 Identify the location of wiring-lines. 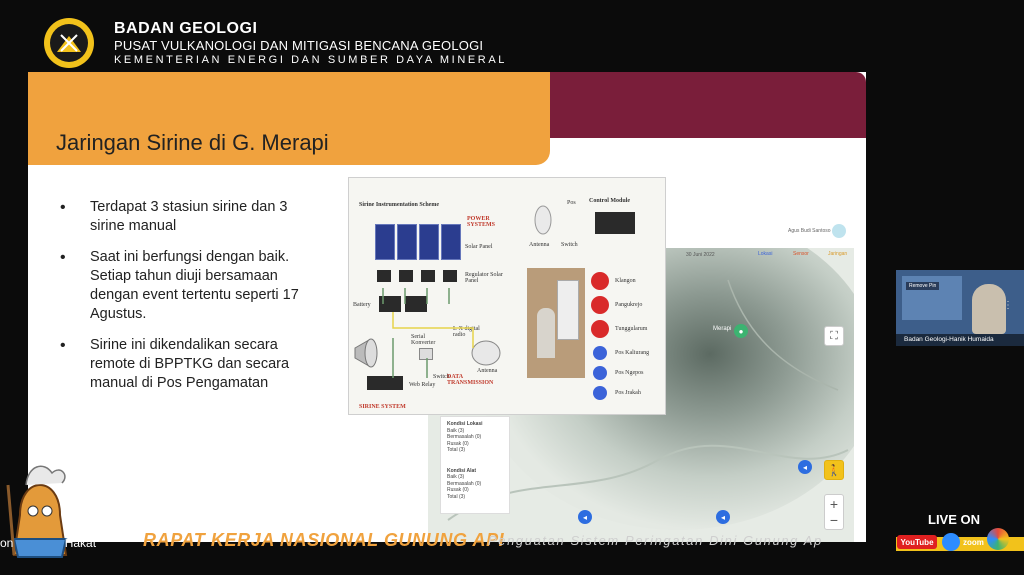
(428, 333).